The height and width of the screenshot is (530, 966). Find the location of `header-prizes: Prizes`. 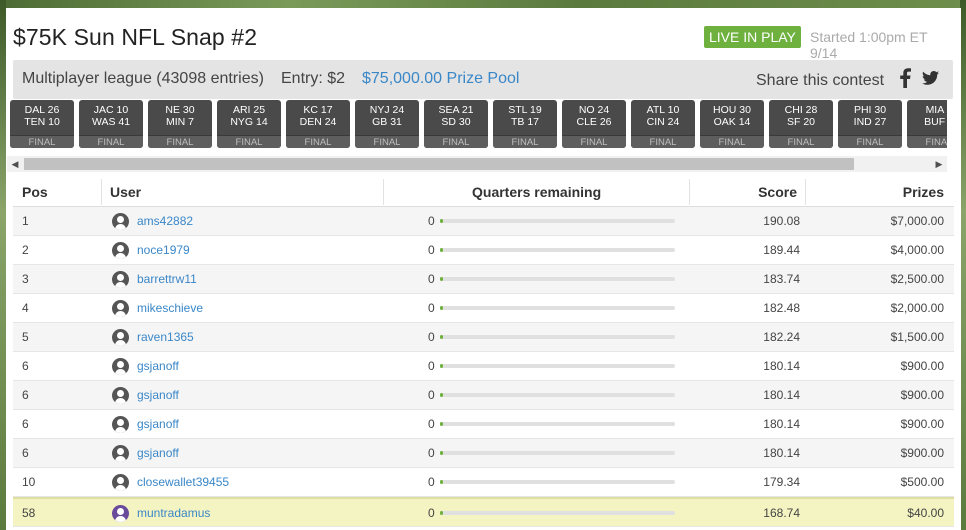

header-prizes: Prizes is located at coordinates (923, 192).